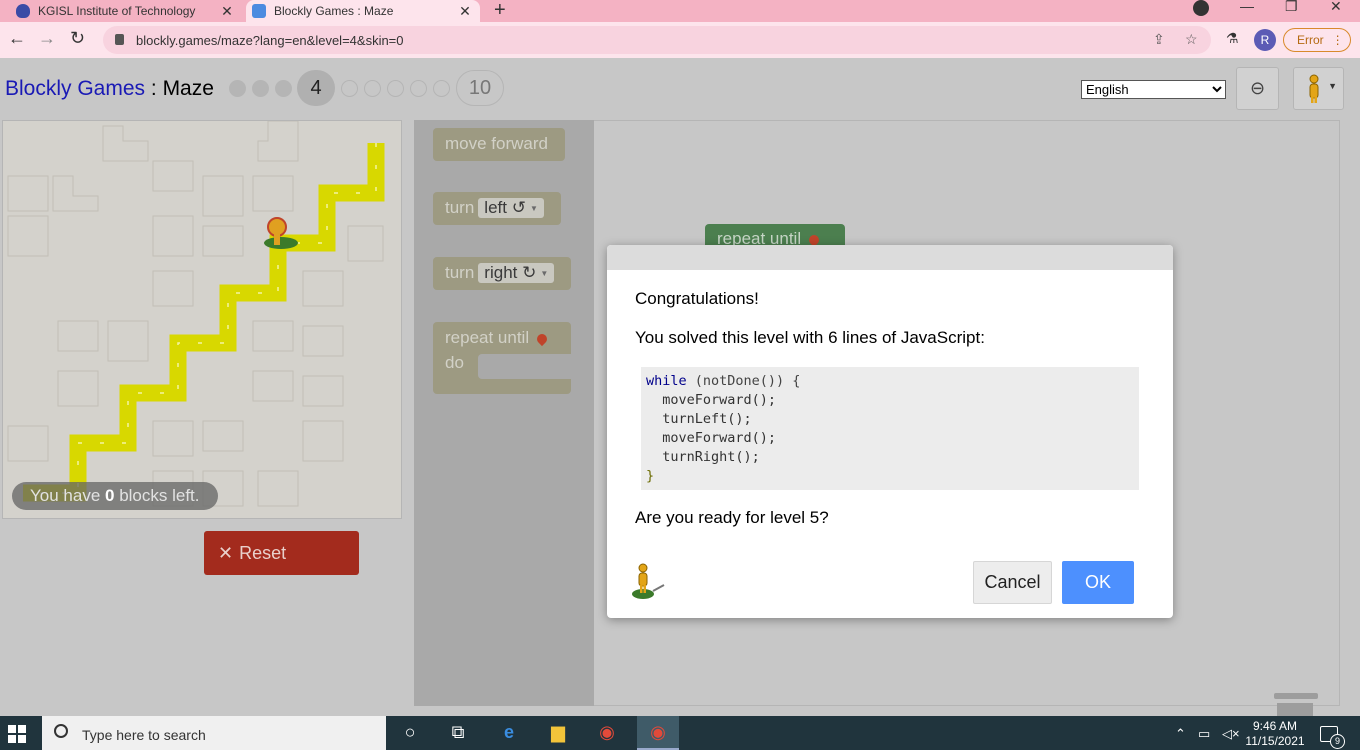  I want to click on turn-direction-dropdown: left ↺ ▼, so click(511, 208).